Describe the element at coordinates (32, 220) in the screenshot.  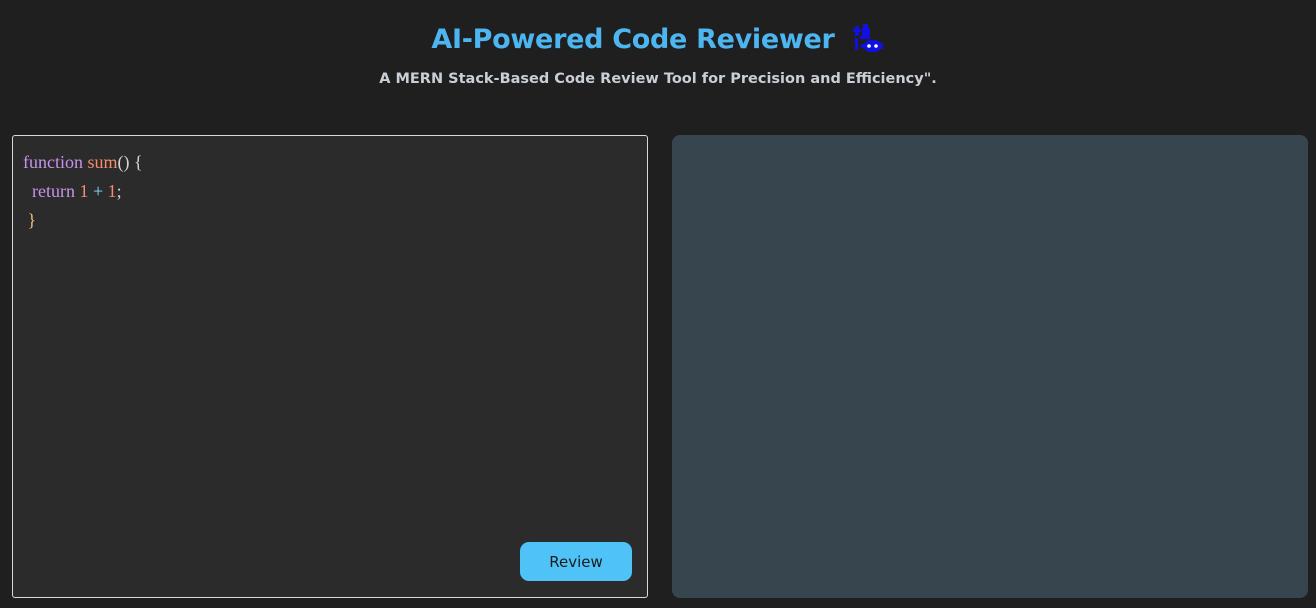
I see `brace-token: }` at that location.